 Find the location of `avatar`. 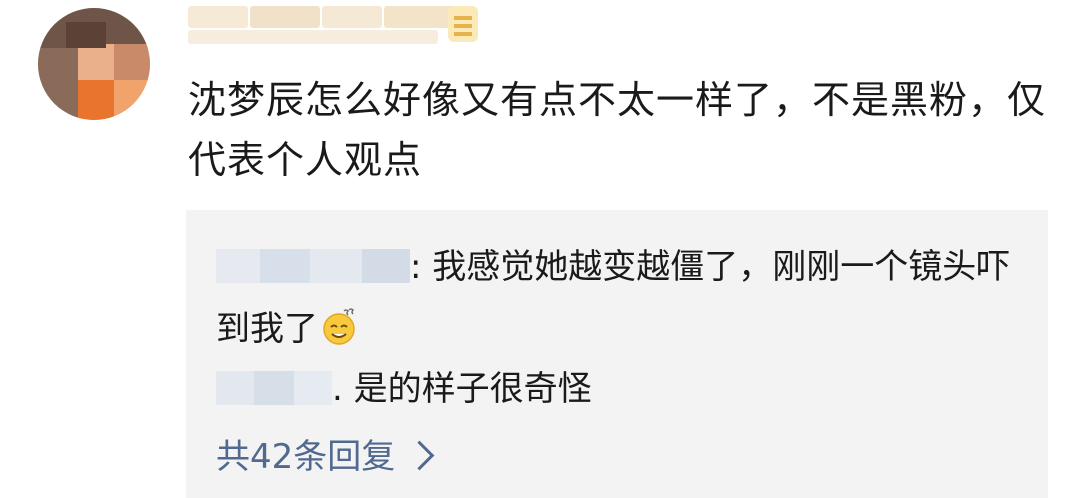

avatar is located at coordinates (94, 64).